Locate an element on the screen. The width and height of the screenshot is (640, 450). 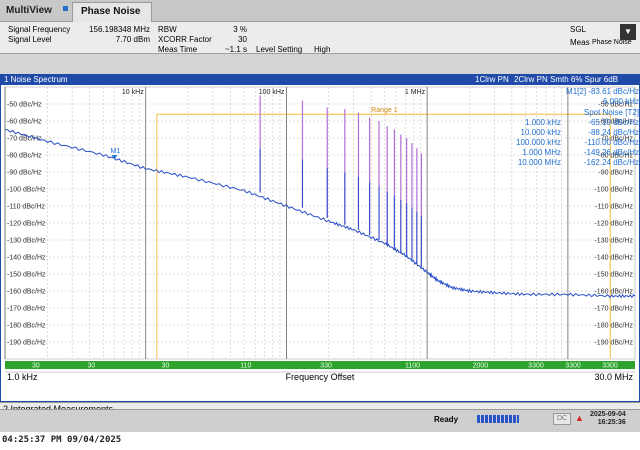
m1-marker-label: M1 is located at coordinates (115, 151).